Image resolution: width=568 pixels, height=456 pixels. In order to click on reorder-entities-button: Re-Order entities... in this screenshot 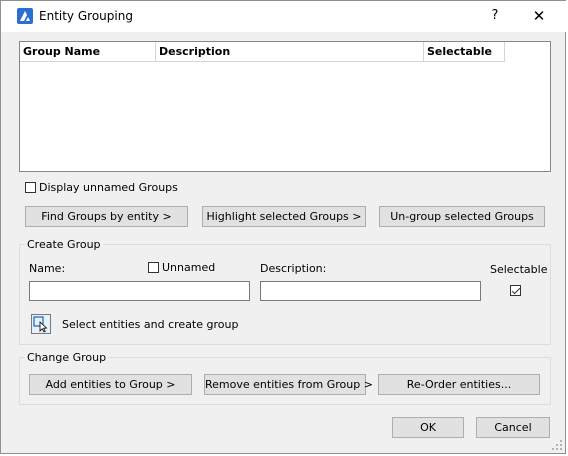, I will do `click(459, 384)`.